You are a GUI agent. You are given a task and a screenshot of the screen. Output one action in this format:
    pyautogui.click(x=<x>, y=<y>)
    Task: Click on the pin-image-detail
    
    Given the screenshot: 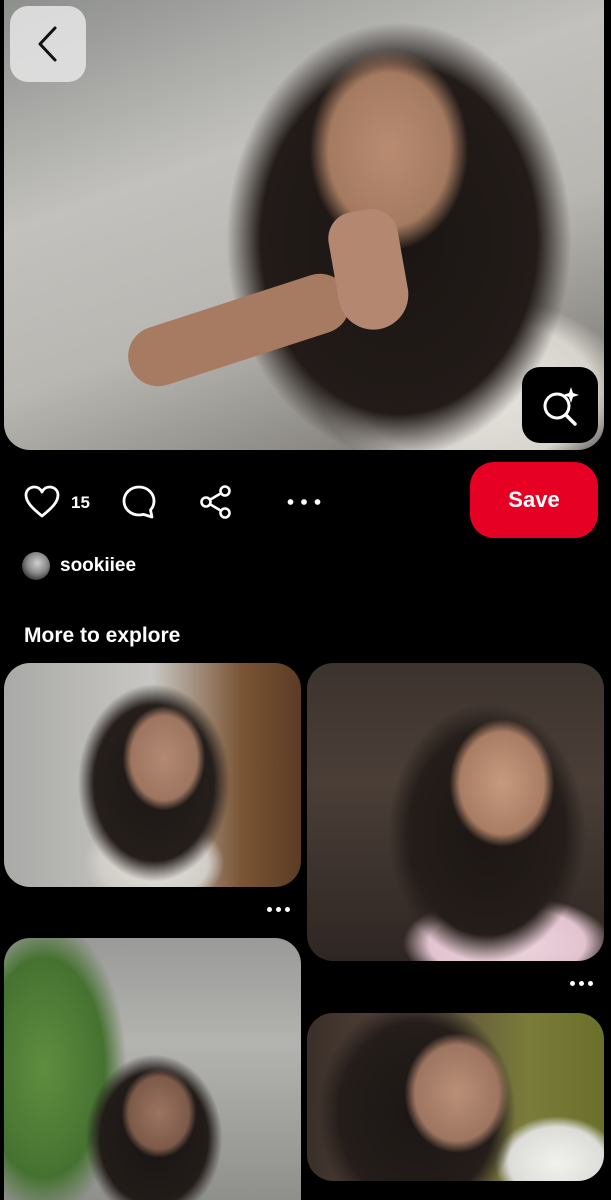 What is the action you would take?
    pyautogui.click(x=239, y=330)
    